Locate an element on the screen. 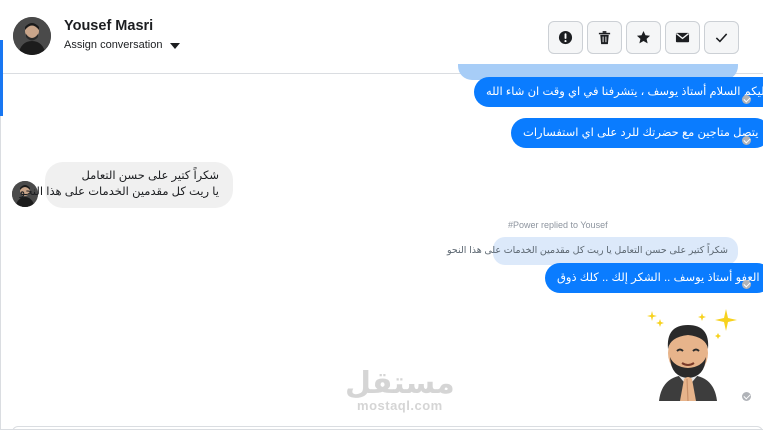 The height and width of the screenshot is (430, 763). mark-unread-button is located at coordinates (682, 37).